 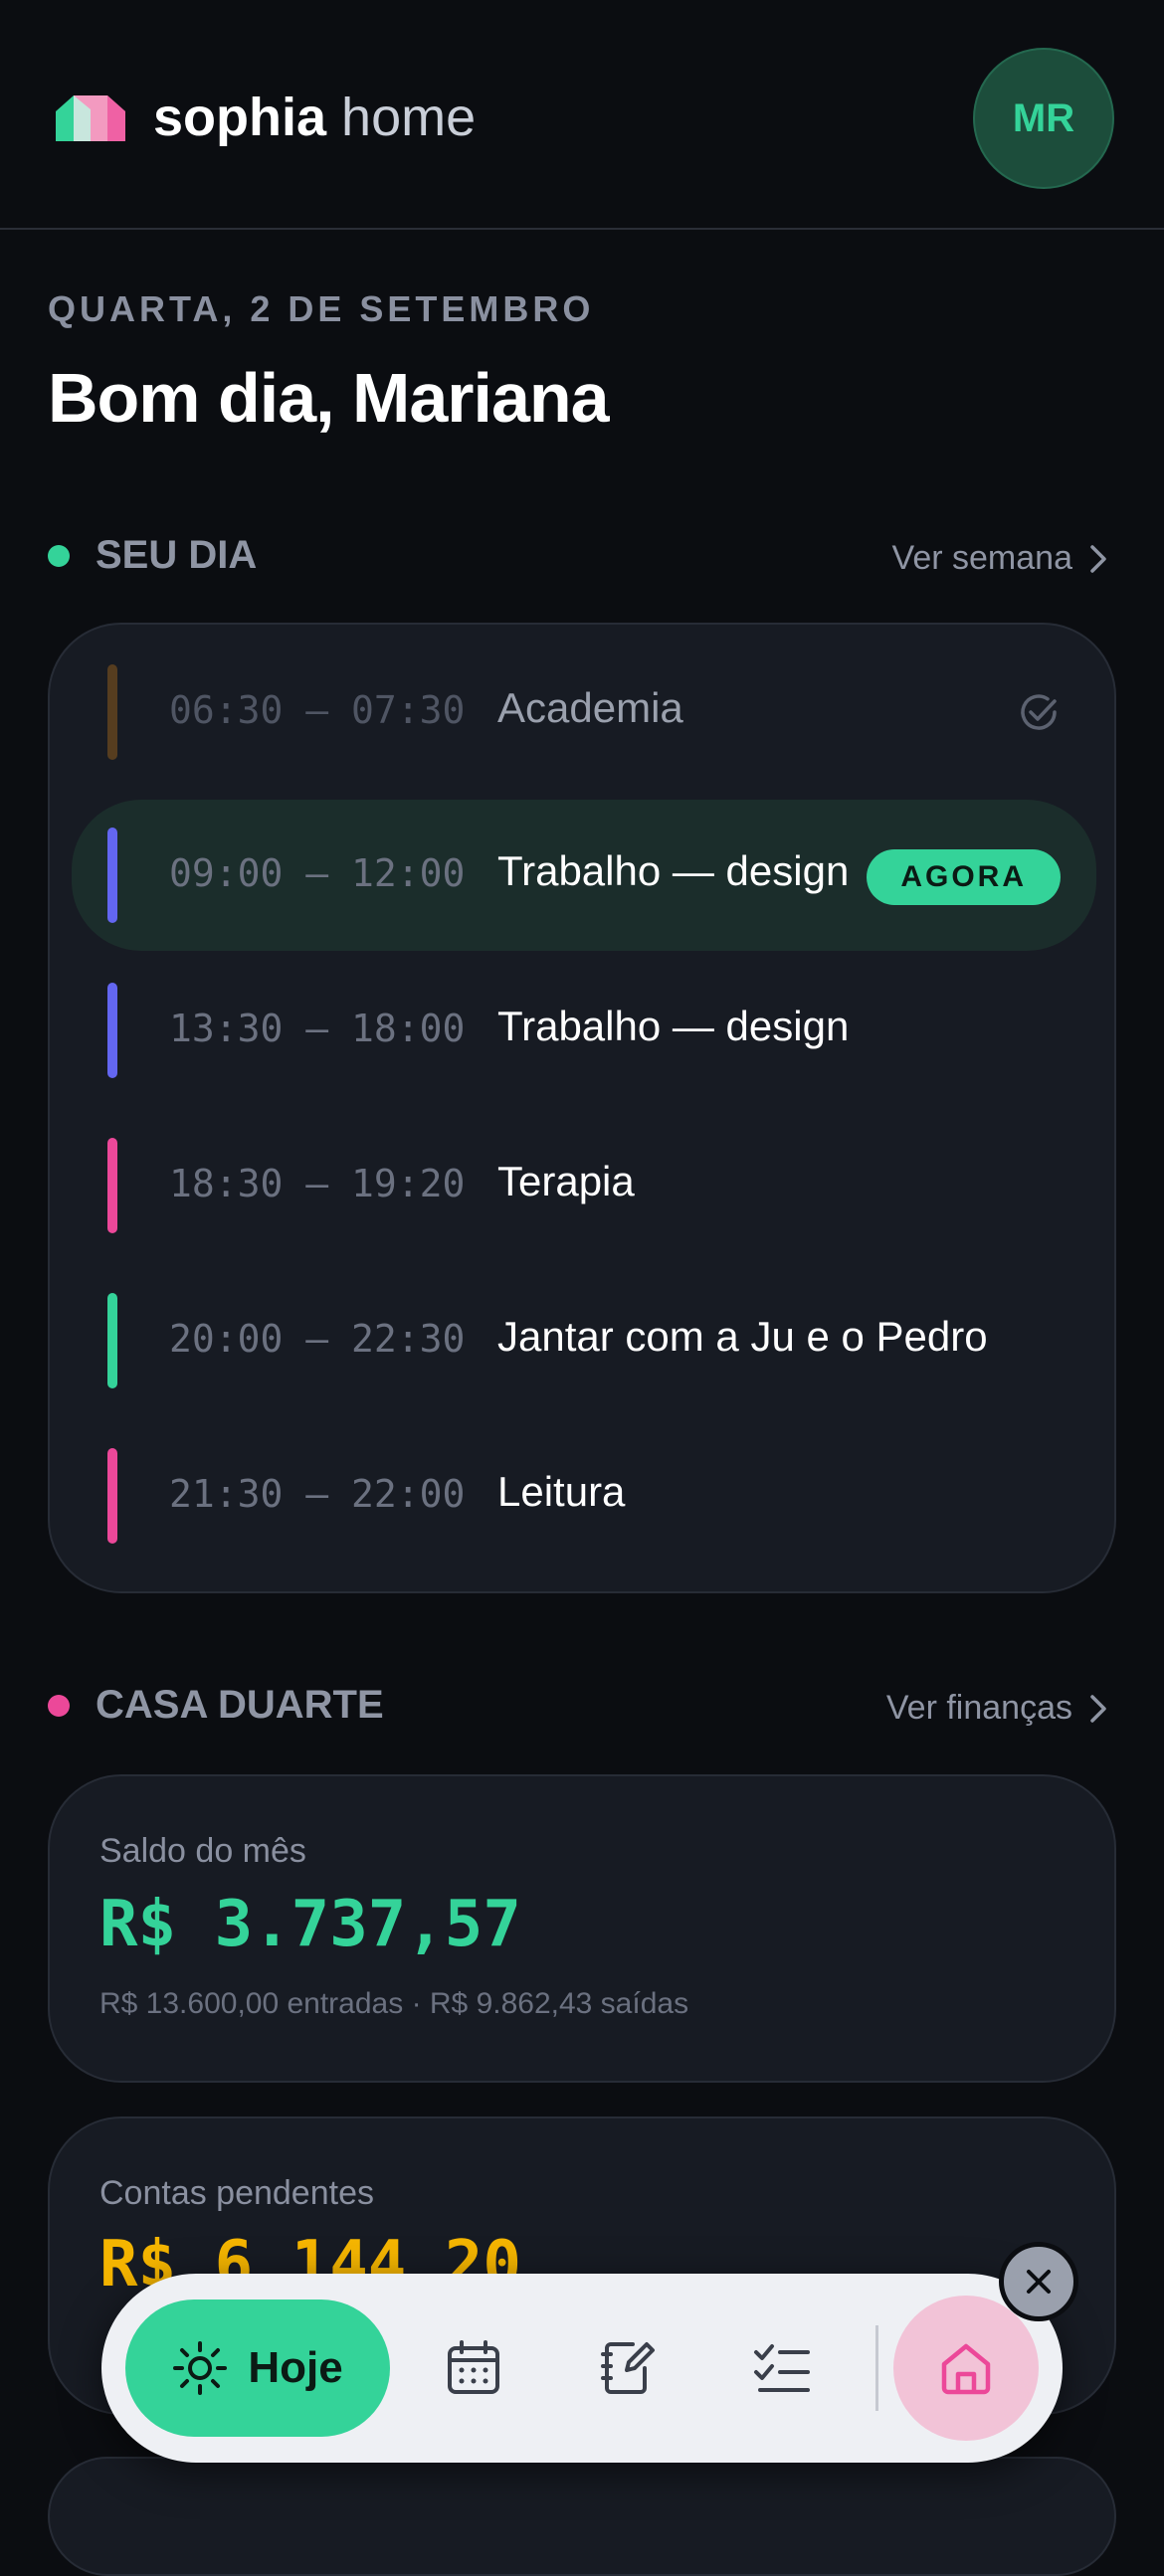 What do you see at coordinates (310, 1924) in the screenshot?
I see `balance-amount: R$ 3.737,57` at bounding box center [310, 1924].